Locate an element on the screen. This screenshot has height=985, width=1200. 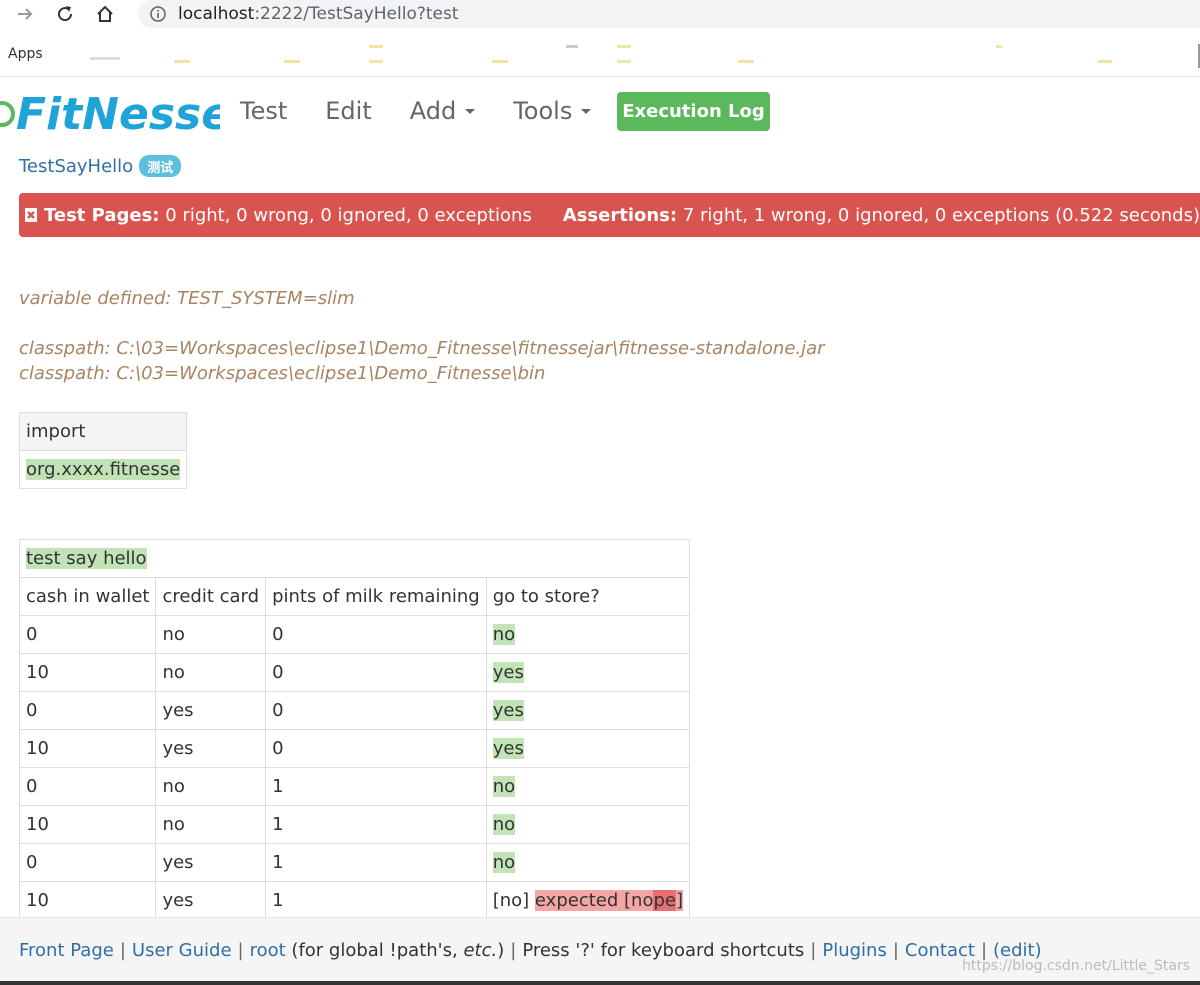
nav-test-label: Test is located at coordinates (264, 111).